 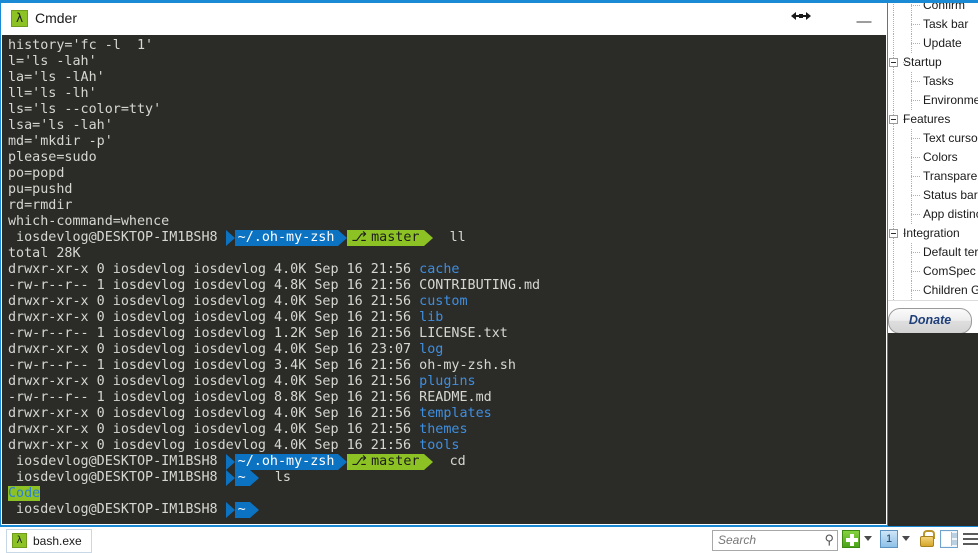 I want to click on settings-tree-item-label: Task bar, so click(x=946, y=24).